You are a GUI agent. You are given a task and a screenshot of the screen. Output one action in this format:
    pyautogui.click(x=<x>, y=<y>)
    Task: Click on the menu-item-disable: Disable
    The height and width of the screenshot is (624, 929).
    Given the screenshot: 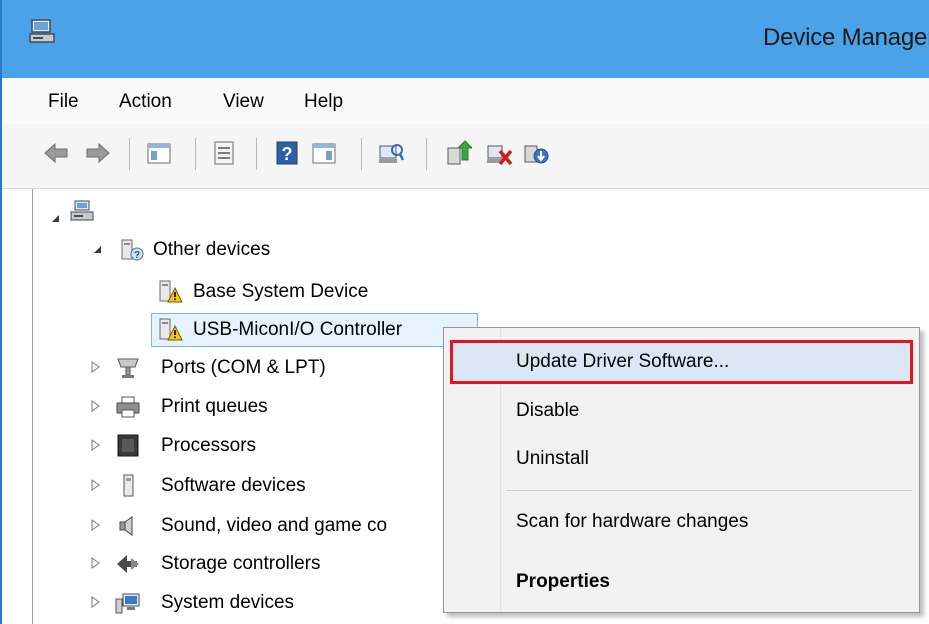 What is the action you would take?
    pyautogui.click(x=547, y=411)
    